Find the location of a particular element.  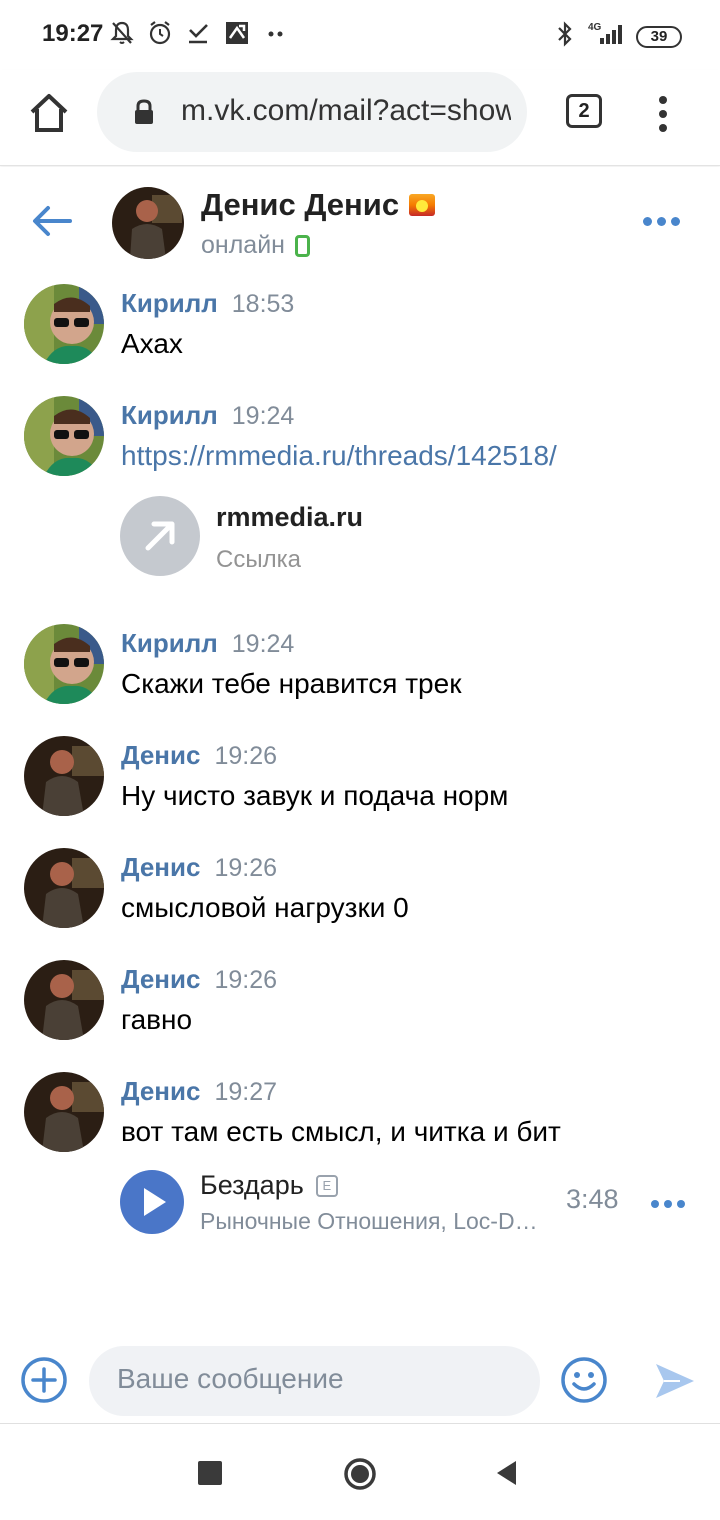

smiley-icon is located at coordinates (584, 1380).